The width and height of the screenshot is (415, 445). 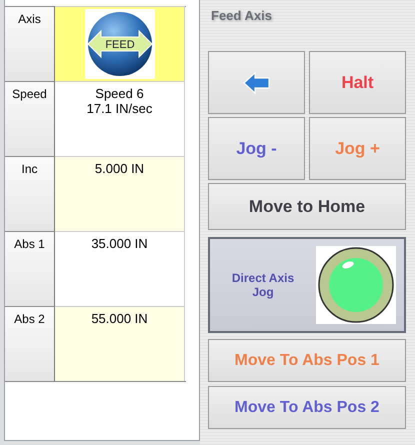 I want to click on row-header: Abs 2, so click(x=30, y=343).